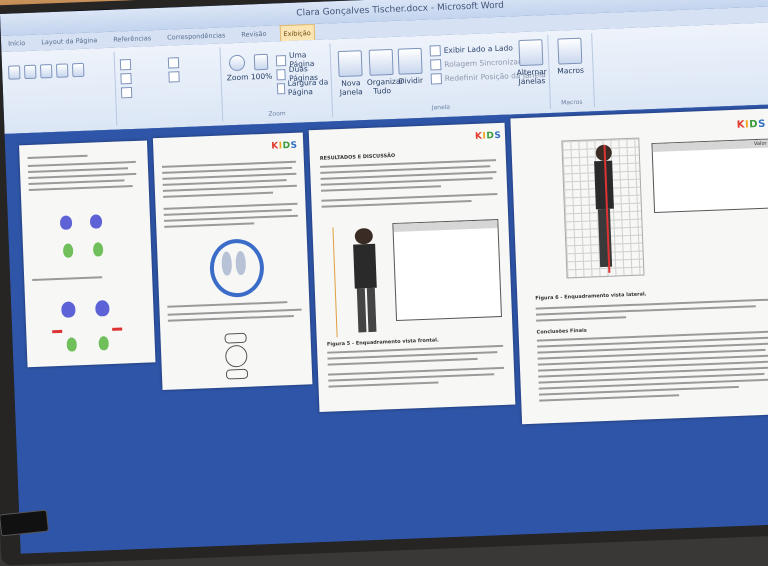 The width and height of the screenshot is (768, 566). I want to click on split-button: Dividir, so click(410, 66).